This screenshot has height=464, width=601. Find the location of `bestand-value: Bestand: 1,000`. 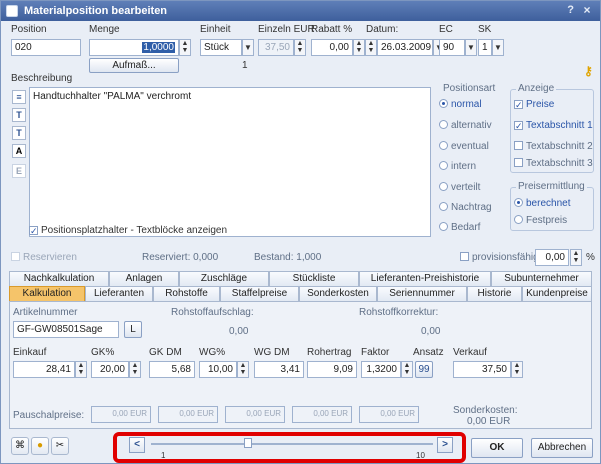

bestand-value: Bestand: 1,000 is located at coordinates (288, 257).